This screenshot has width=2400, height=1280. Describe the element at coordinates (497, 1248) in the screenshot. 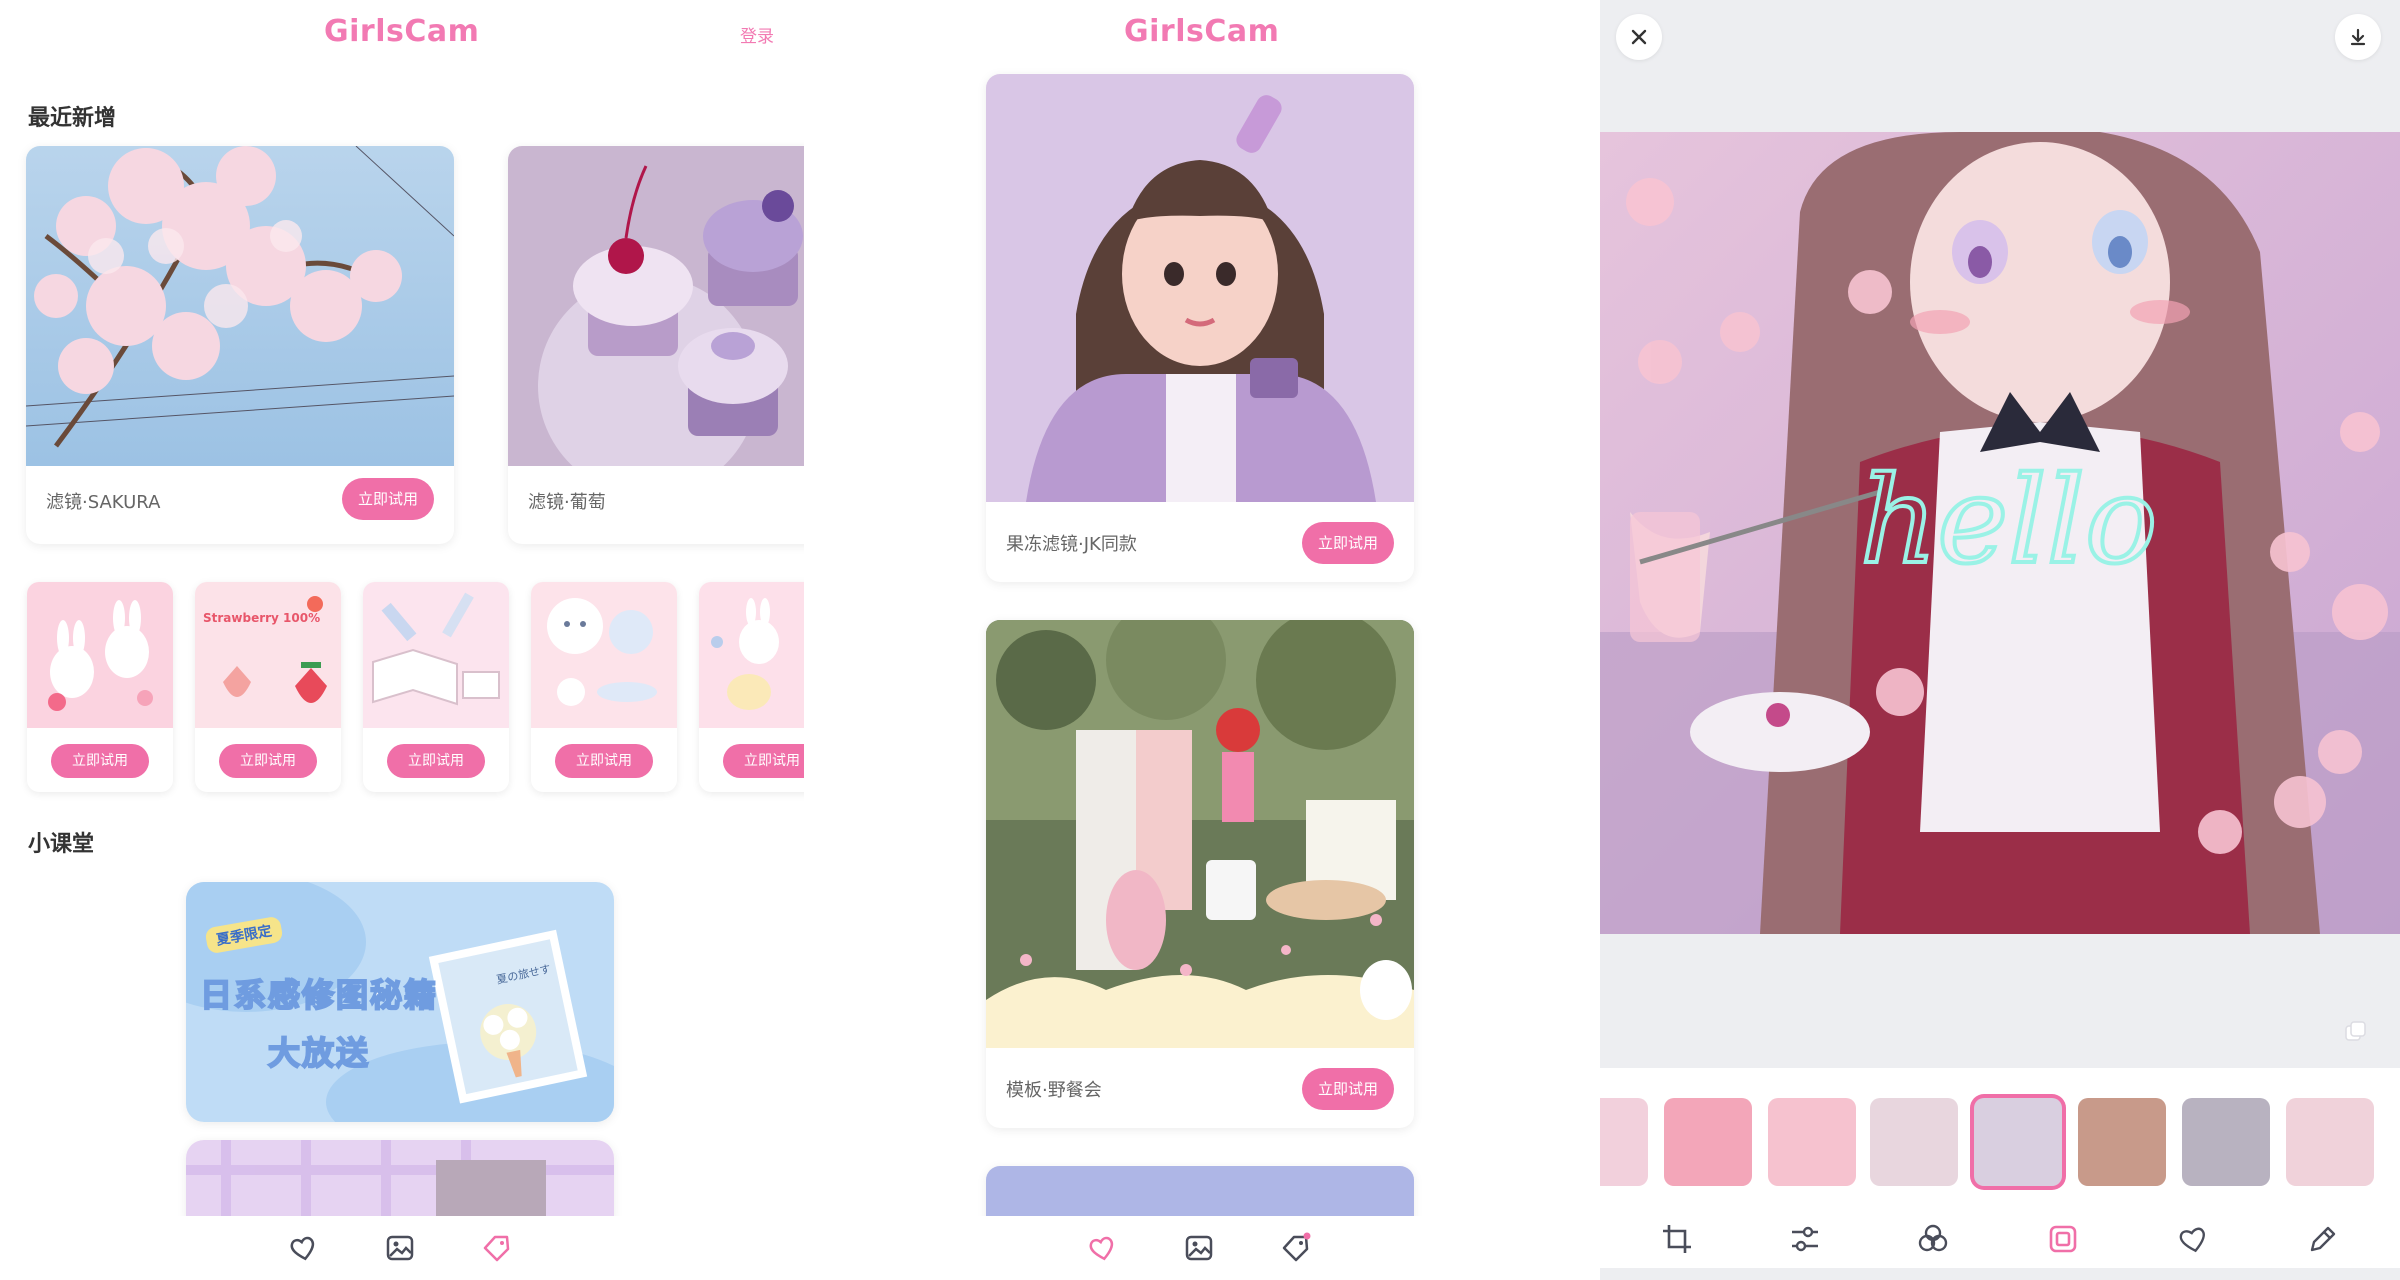

I see `tag-tab-icon-active` at that location.